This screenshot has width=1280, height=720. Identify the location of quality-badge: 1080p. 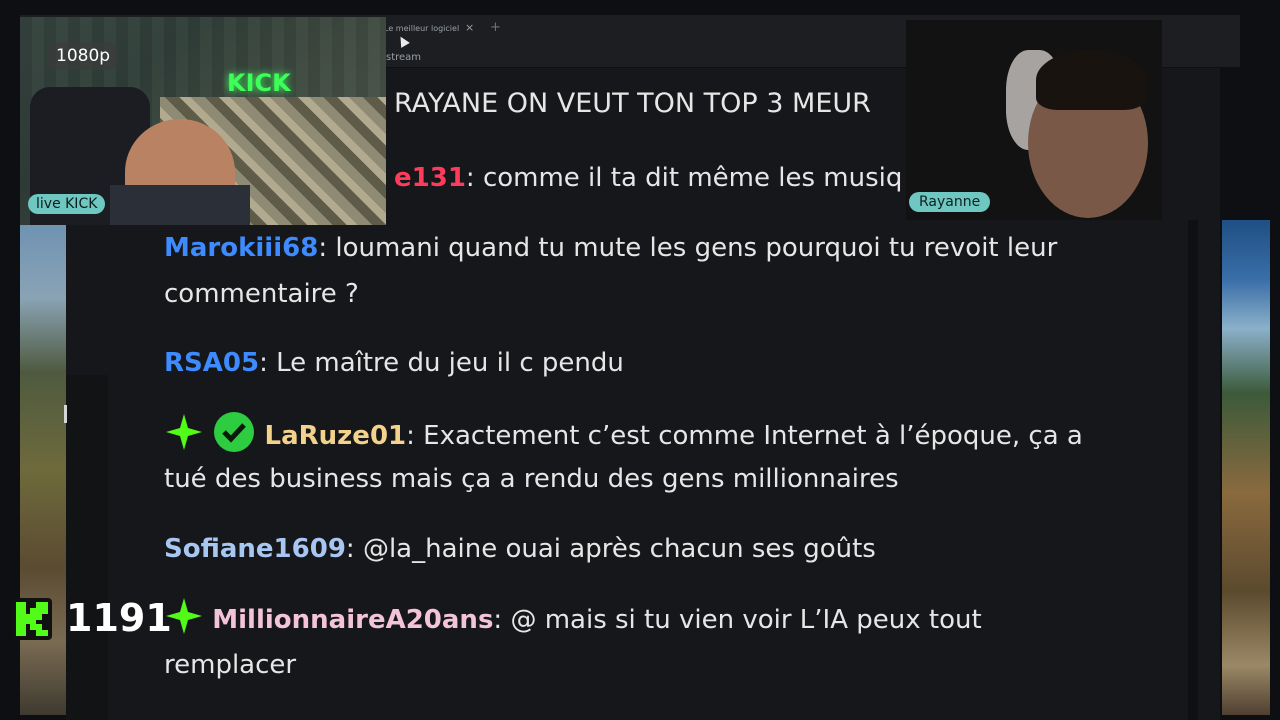
(83, 56).